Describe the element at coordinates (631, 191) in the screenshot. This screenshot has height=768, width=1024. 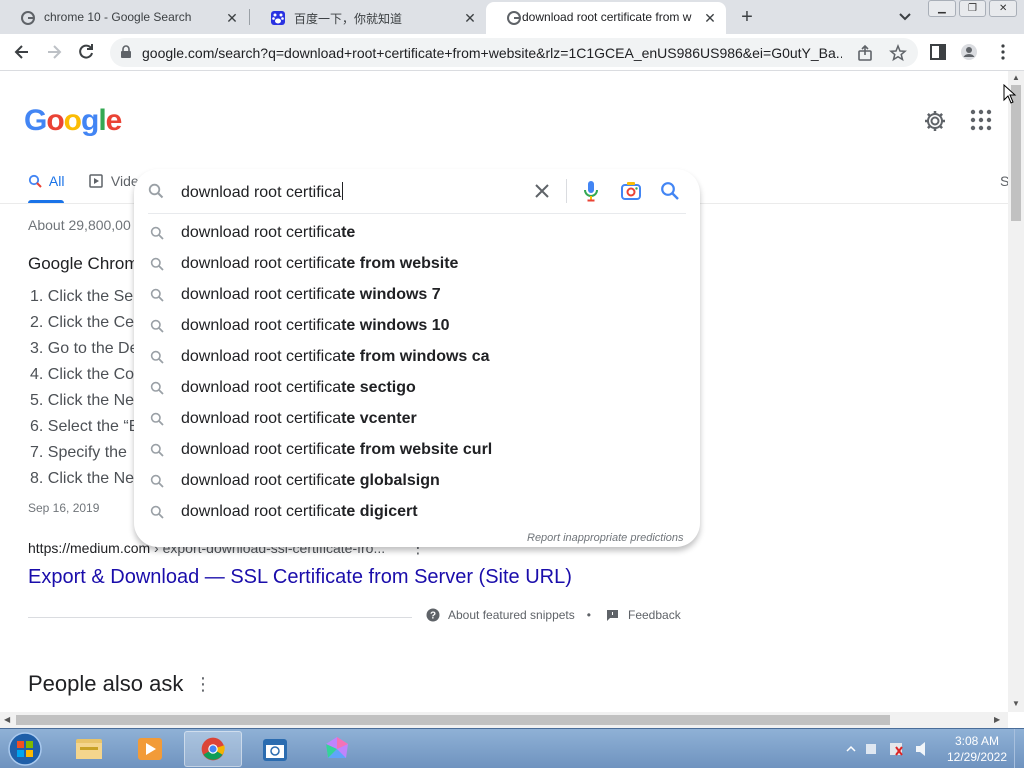
I see `google-lens-camera-icon` at that location.